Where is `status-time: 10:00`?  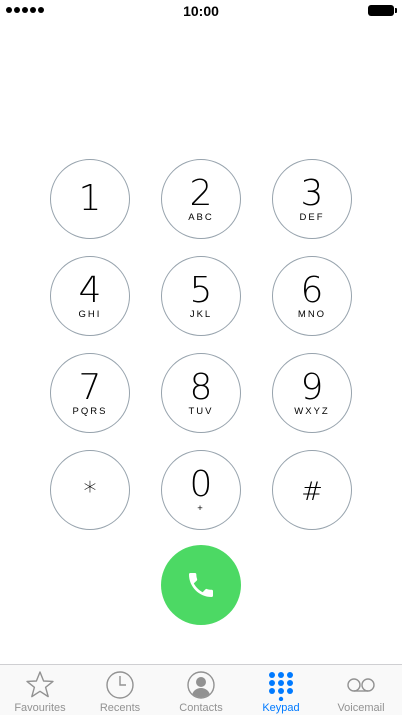
status-time: 10:00 is located at coordinates (201, 11).